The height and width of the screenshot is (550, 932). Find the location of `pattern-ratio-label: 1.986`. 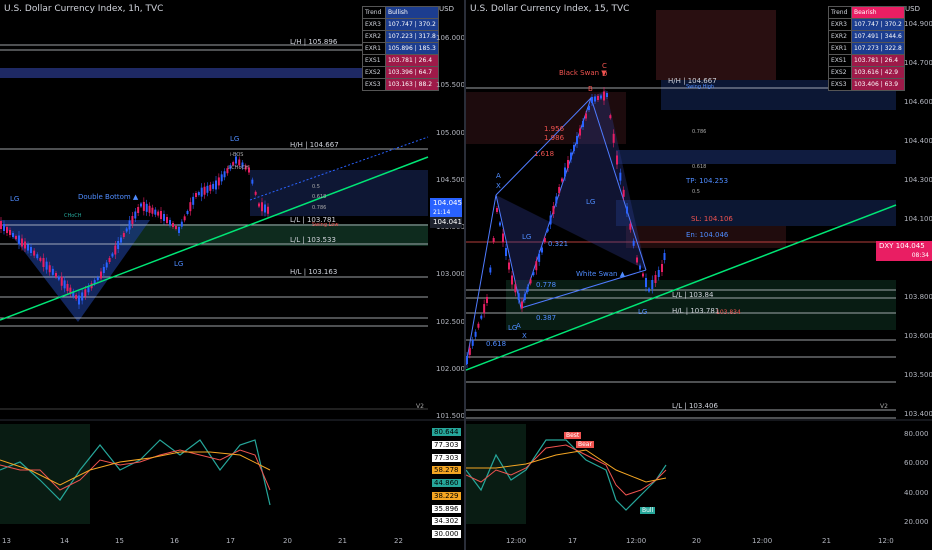

pattern-ratio-label: 1.986 is located at coordinates (554, 138).